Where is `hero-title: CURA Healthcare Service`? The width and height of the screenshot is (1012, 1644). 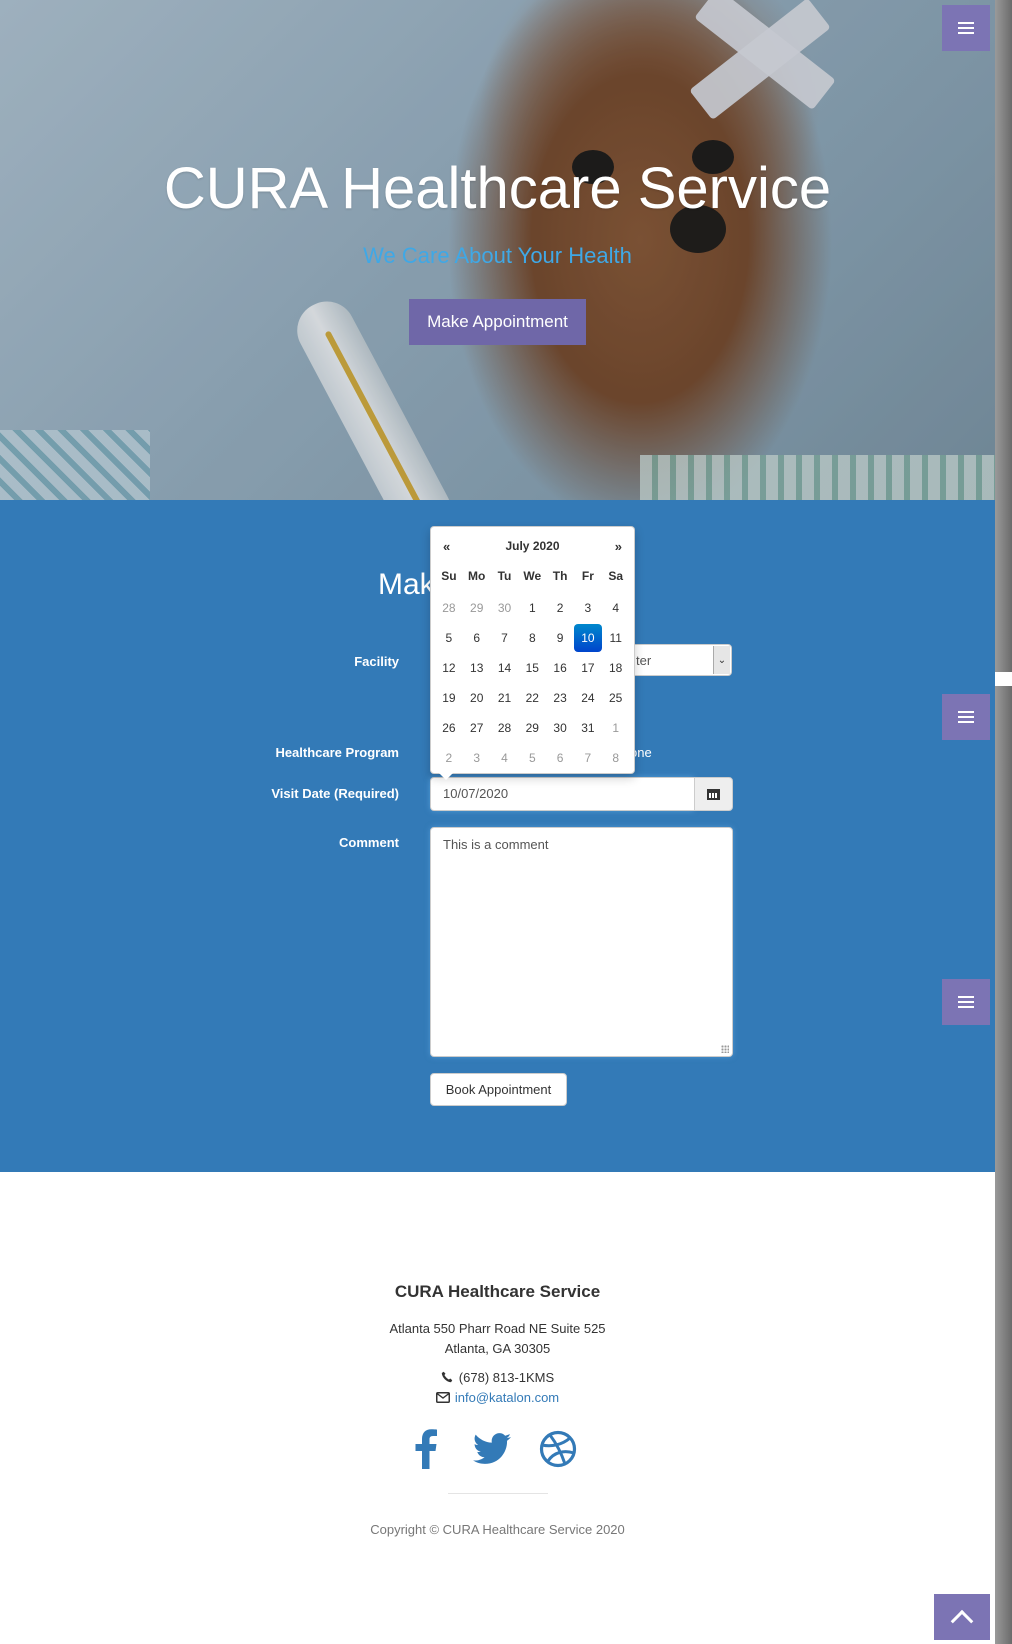
hero-title: CURA Healthcare Service is located at coordinates (497, 188).